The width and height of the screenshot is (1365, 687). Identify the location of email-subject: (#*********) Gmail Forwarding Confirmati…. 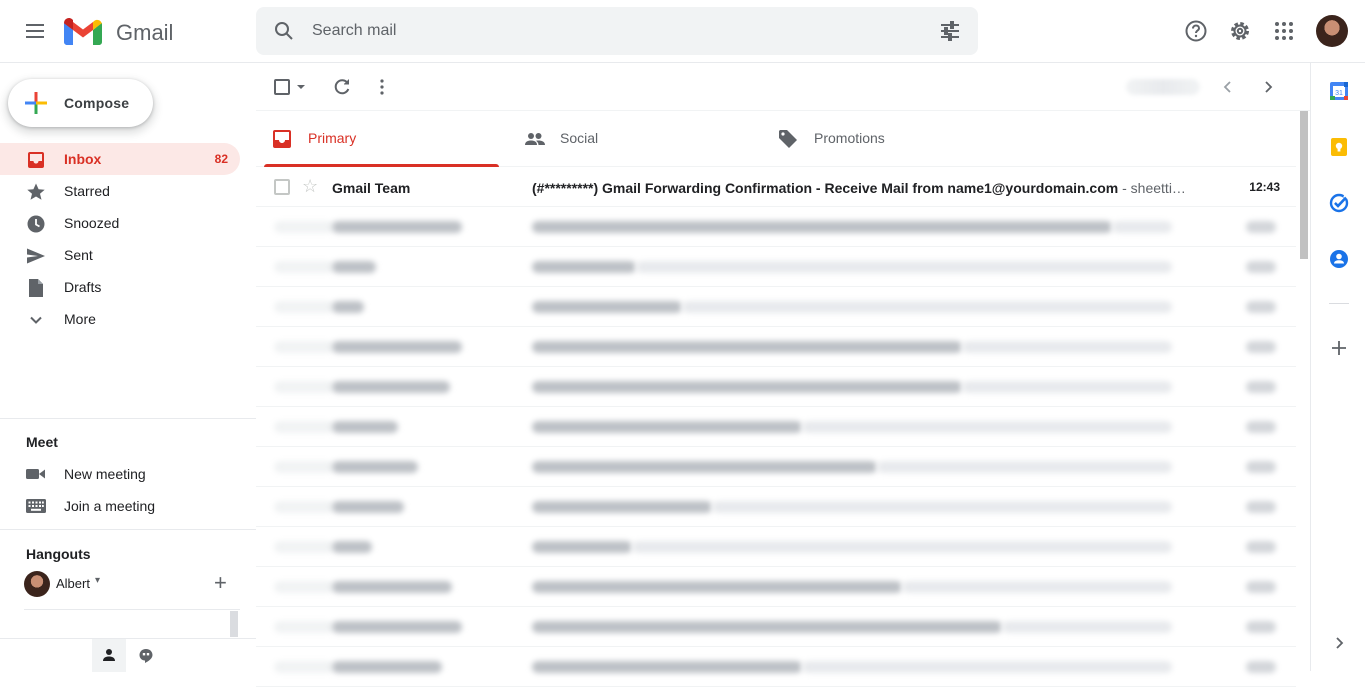
(825, 188).